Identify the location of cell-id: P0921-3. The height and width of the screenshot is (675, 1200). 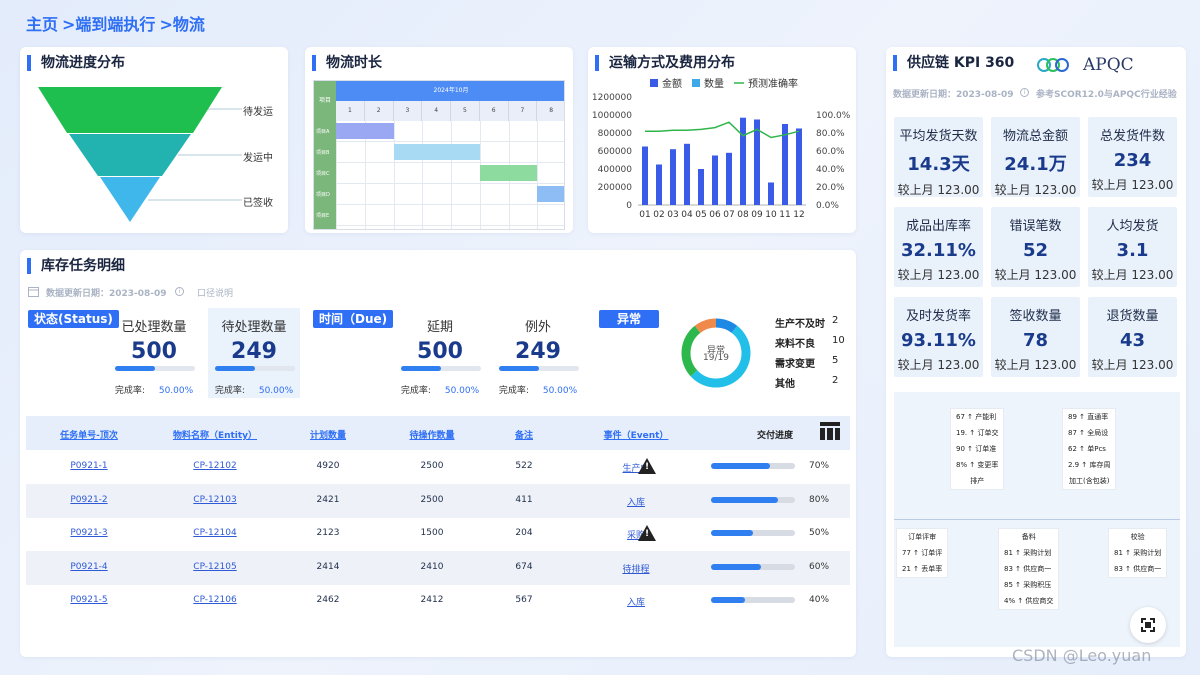
(89, 533).